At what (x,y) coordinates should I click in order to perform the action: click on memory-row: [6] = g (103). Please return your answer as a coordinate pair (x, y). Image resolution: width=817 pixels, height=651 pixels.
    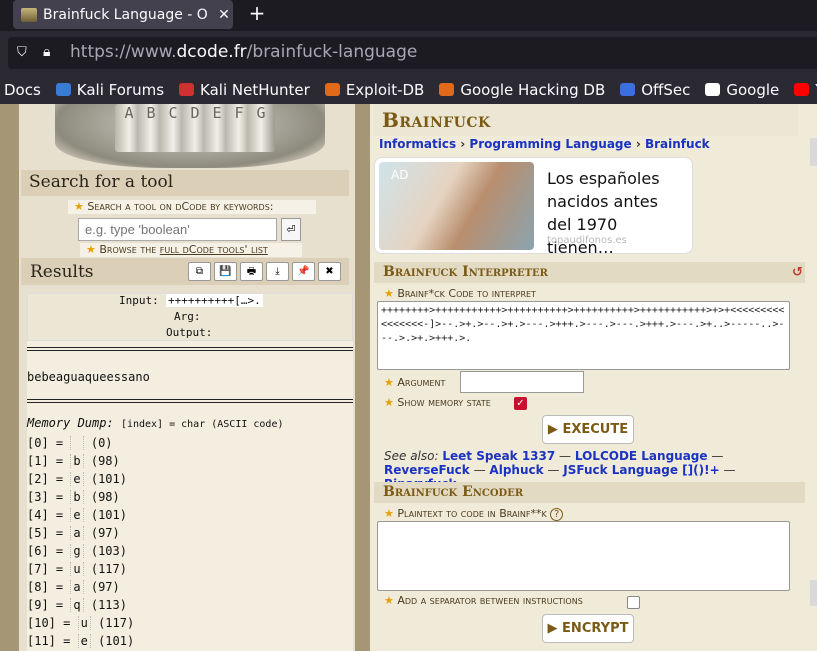
    Looking at the image, I should click on (77, 551).